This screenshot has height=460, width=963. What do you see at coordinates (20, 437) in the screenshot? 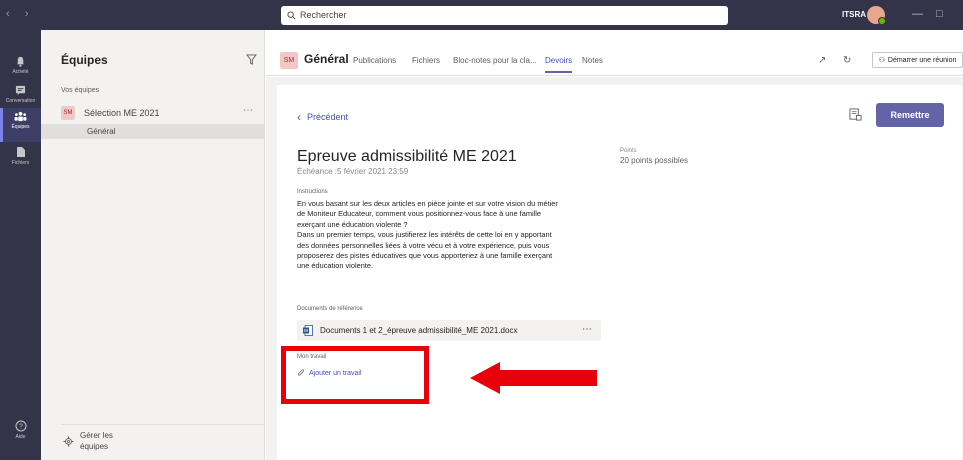
I see `rail-item-label: Aide` at bounding box center [20, 437].